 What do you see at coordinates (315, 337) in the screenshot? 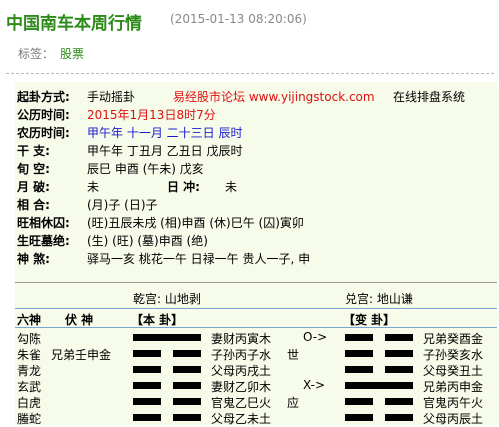
I see `moving-mark: O->` at bounding box center [315, 337].